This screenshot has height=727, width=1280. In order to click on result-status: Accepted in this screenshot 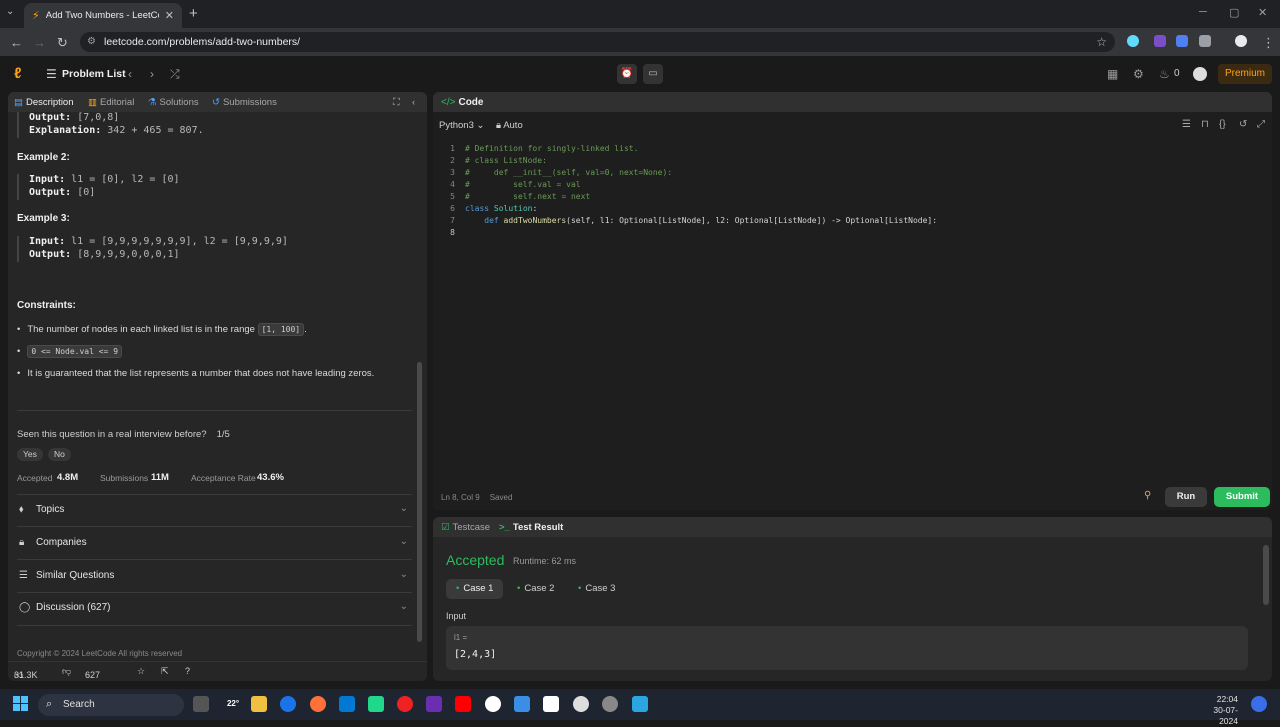, I will do `click(475, 560)`.